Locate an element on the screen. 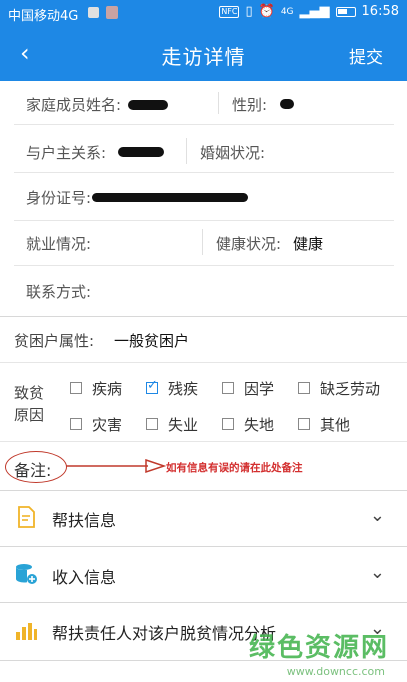 This screenshot has width=407, height=682. relation-label: 与户主关系: is located at coordinates (66, 153).